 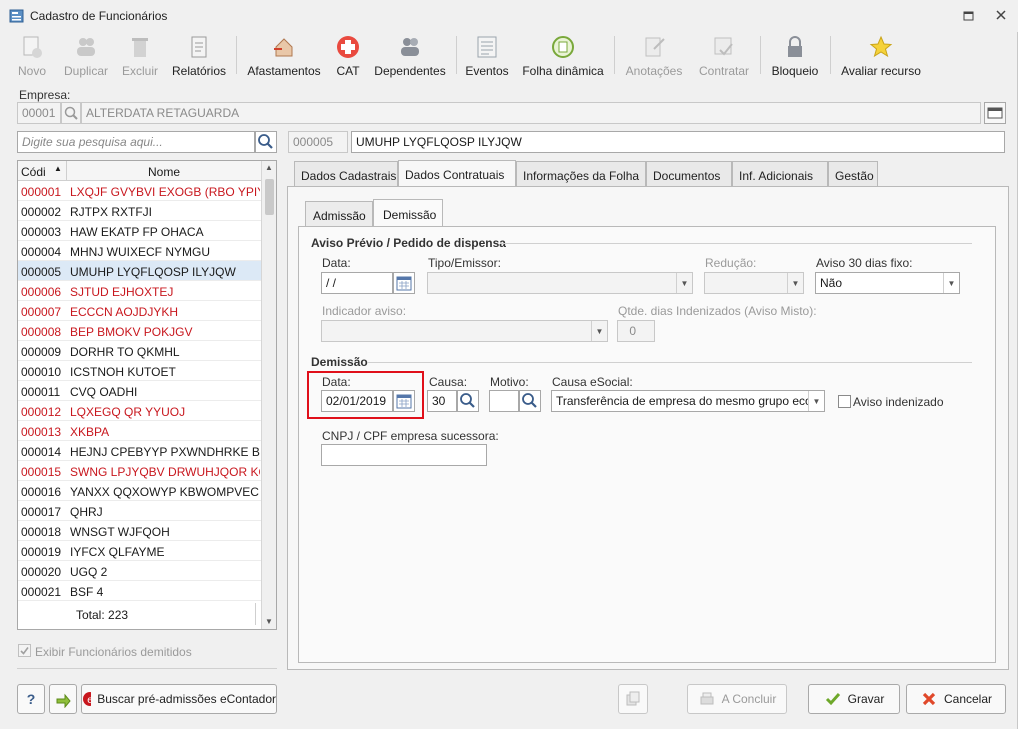 I want to click on qtde-dias-stepper: 0, so click(x=636, y=331).